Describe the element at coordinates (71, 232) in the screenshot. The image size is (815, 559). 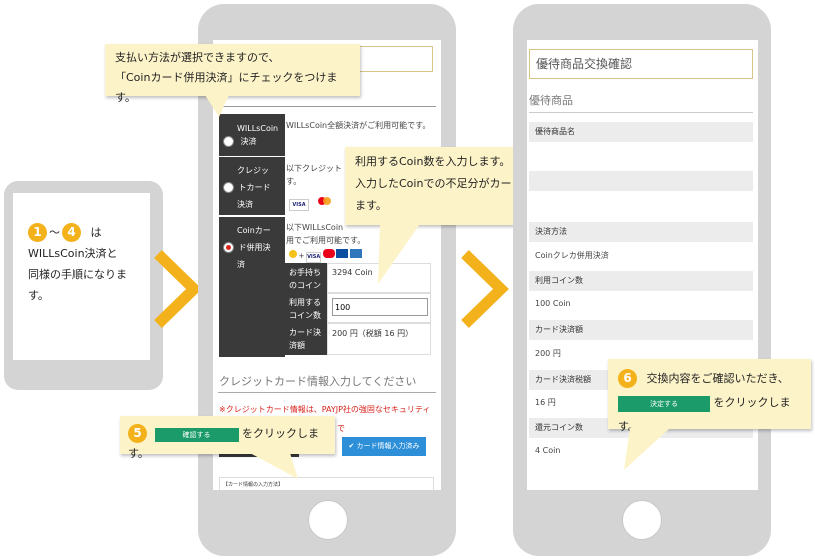
I see `step-4-badge: 4` at that location.